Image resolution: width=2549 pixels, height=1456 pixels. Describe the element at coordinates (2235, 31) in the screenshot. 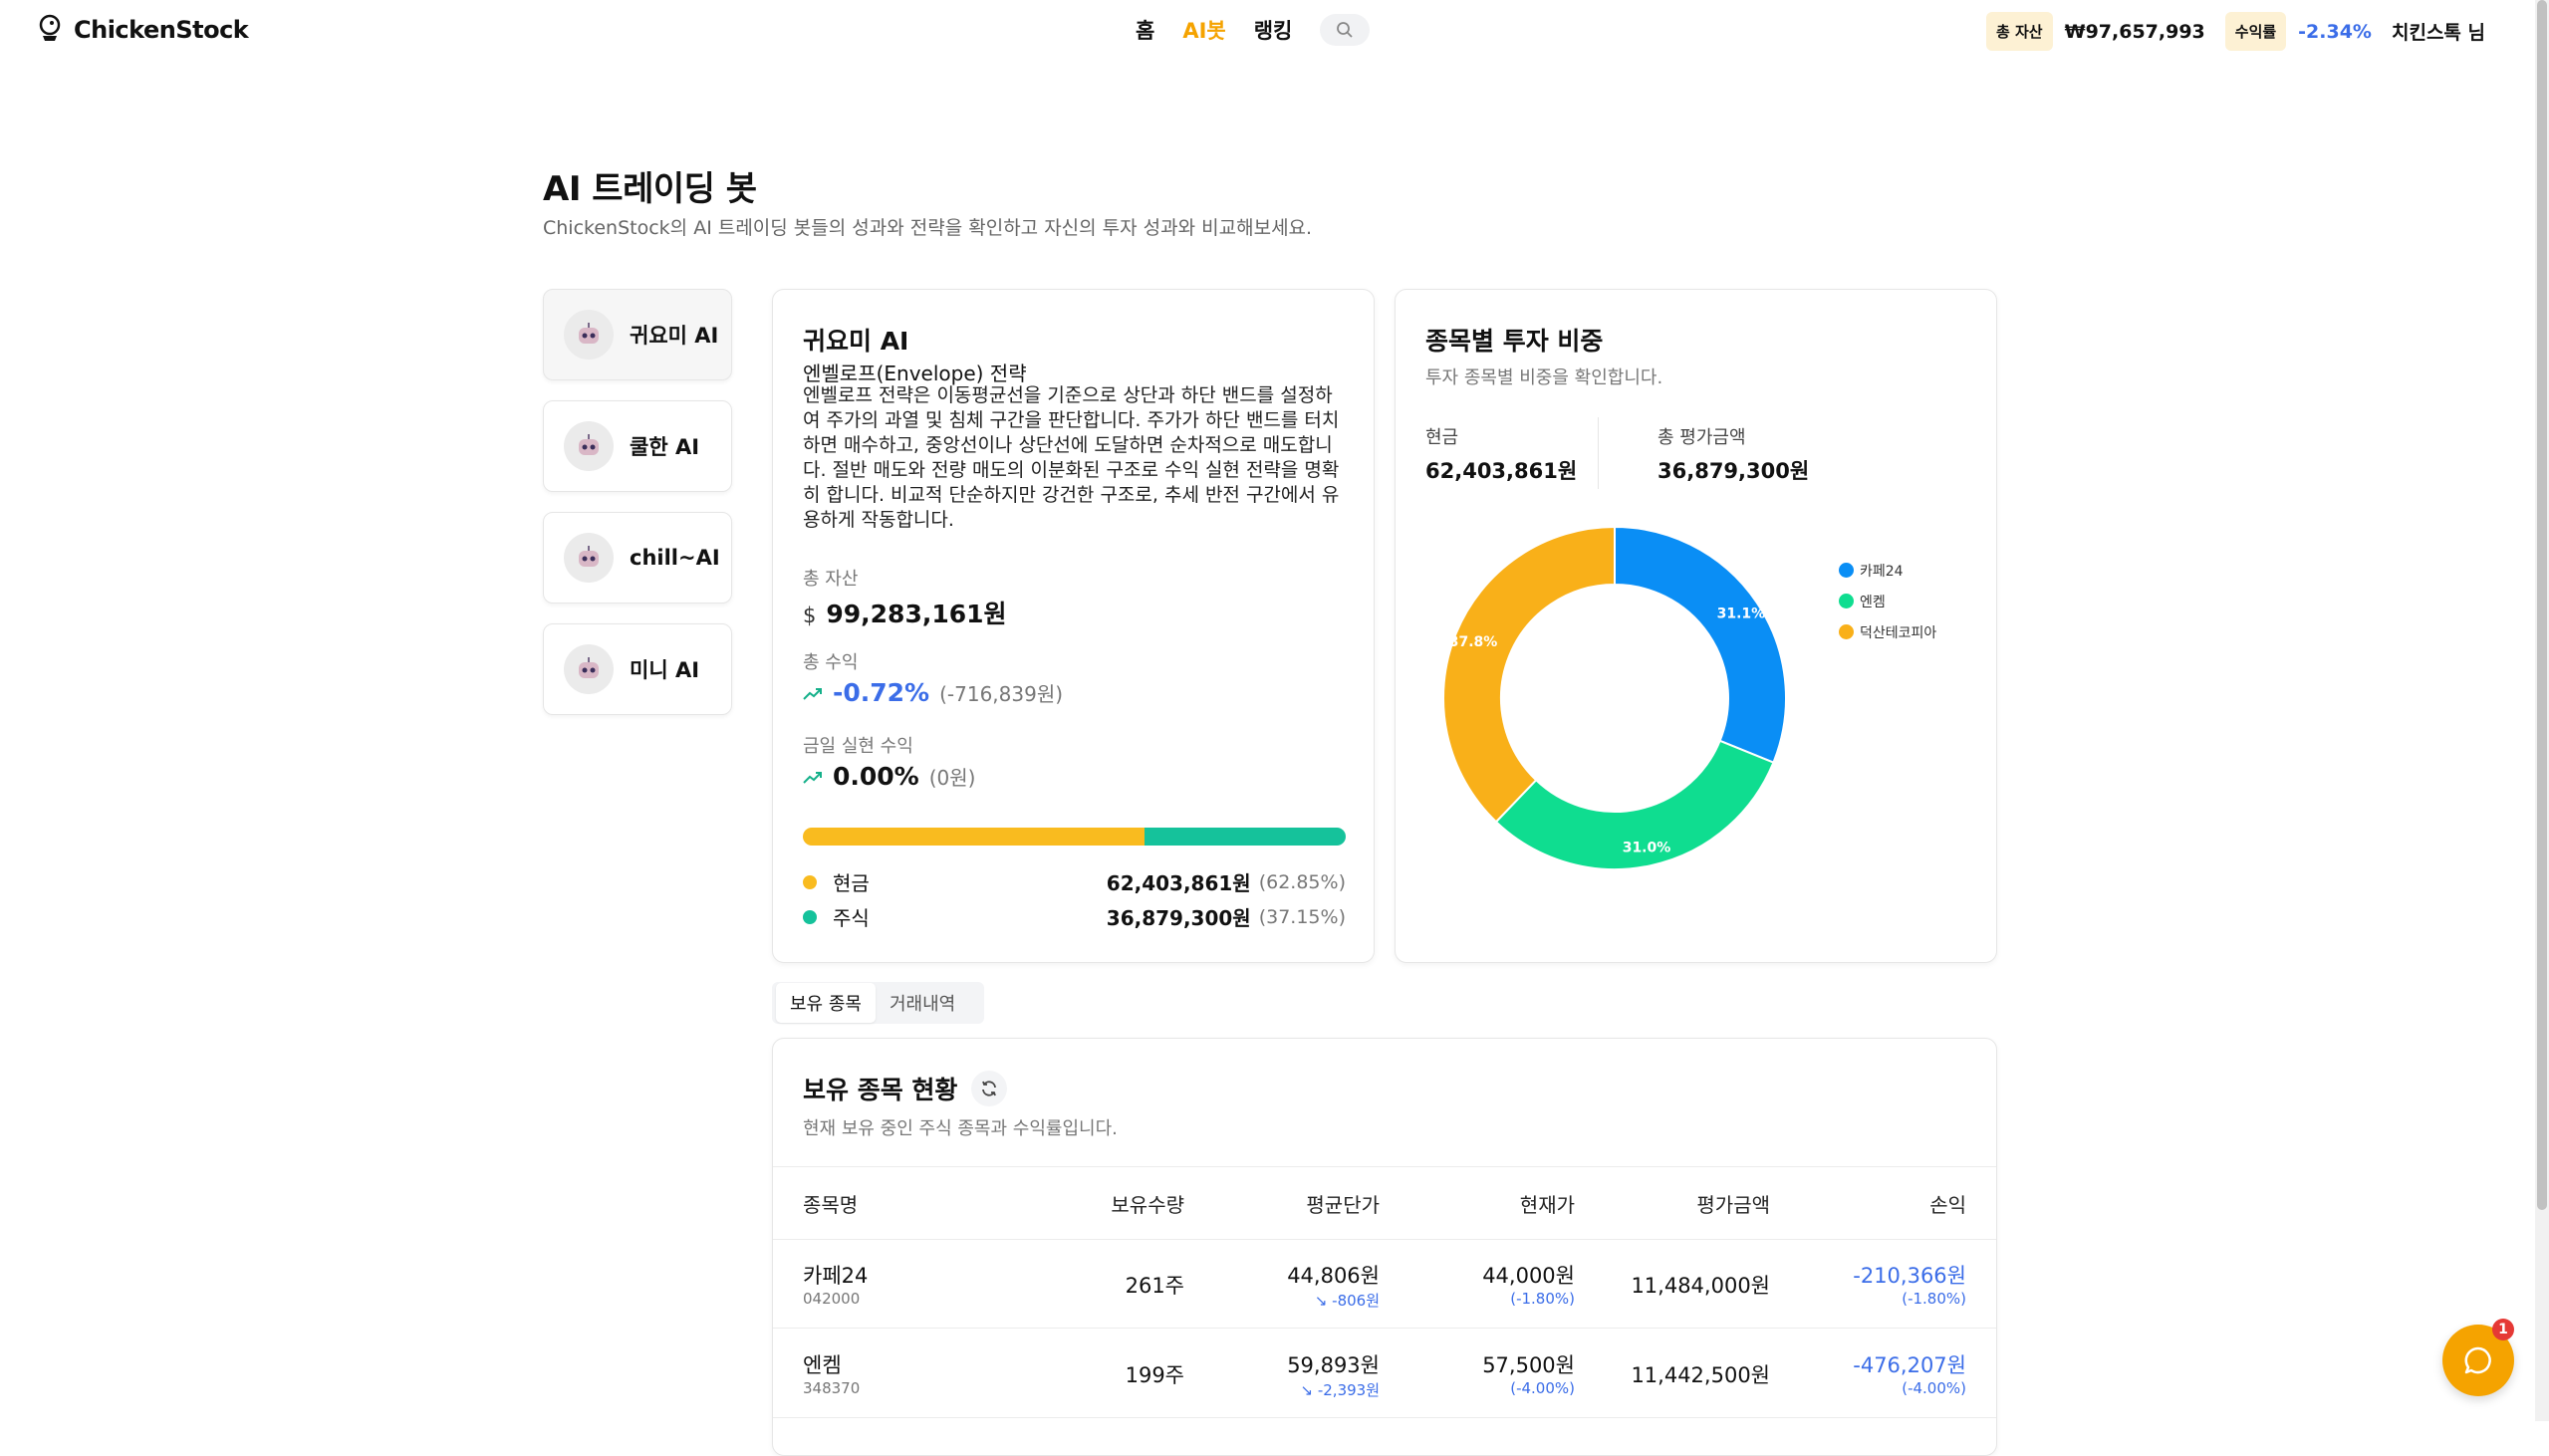

I see `header-account: 총 자산 ₩97,657,993 수익률 -2.34% 치킨스톡 님` at that location.